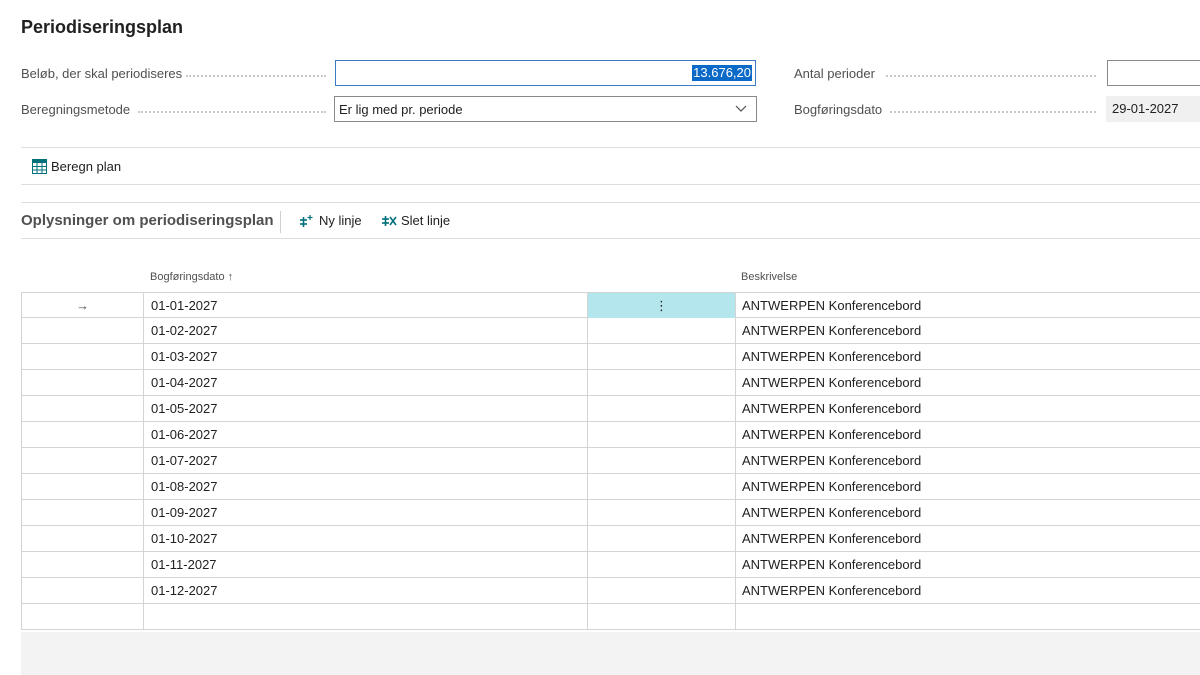 The image size is (1200, 675). What do you see at coordinates (1153, 73) in the screenshot?
I see `periods-input` at bounding box center [1153, 73].